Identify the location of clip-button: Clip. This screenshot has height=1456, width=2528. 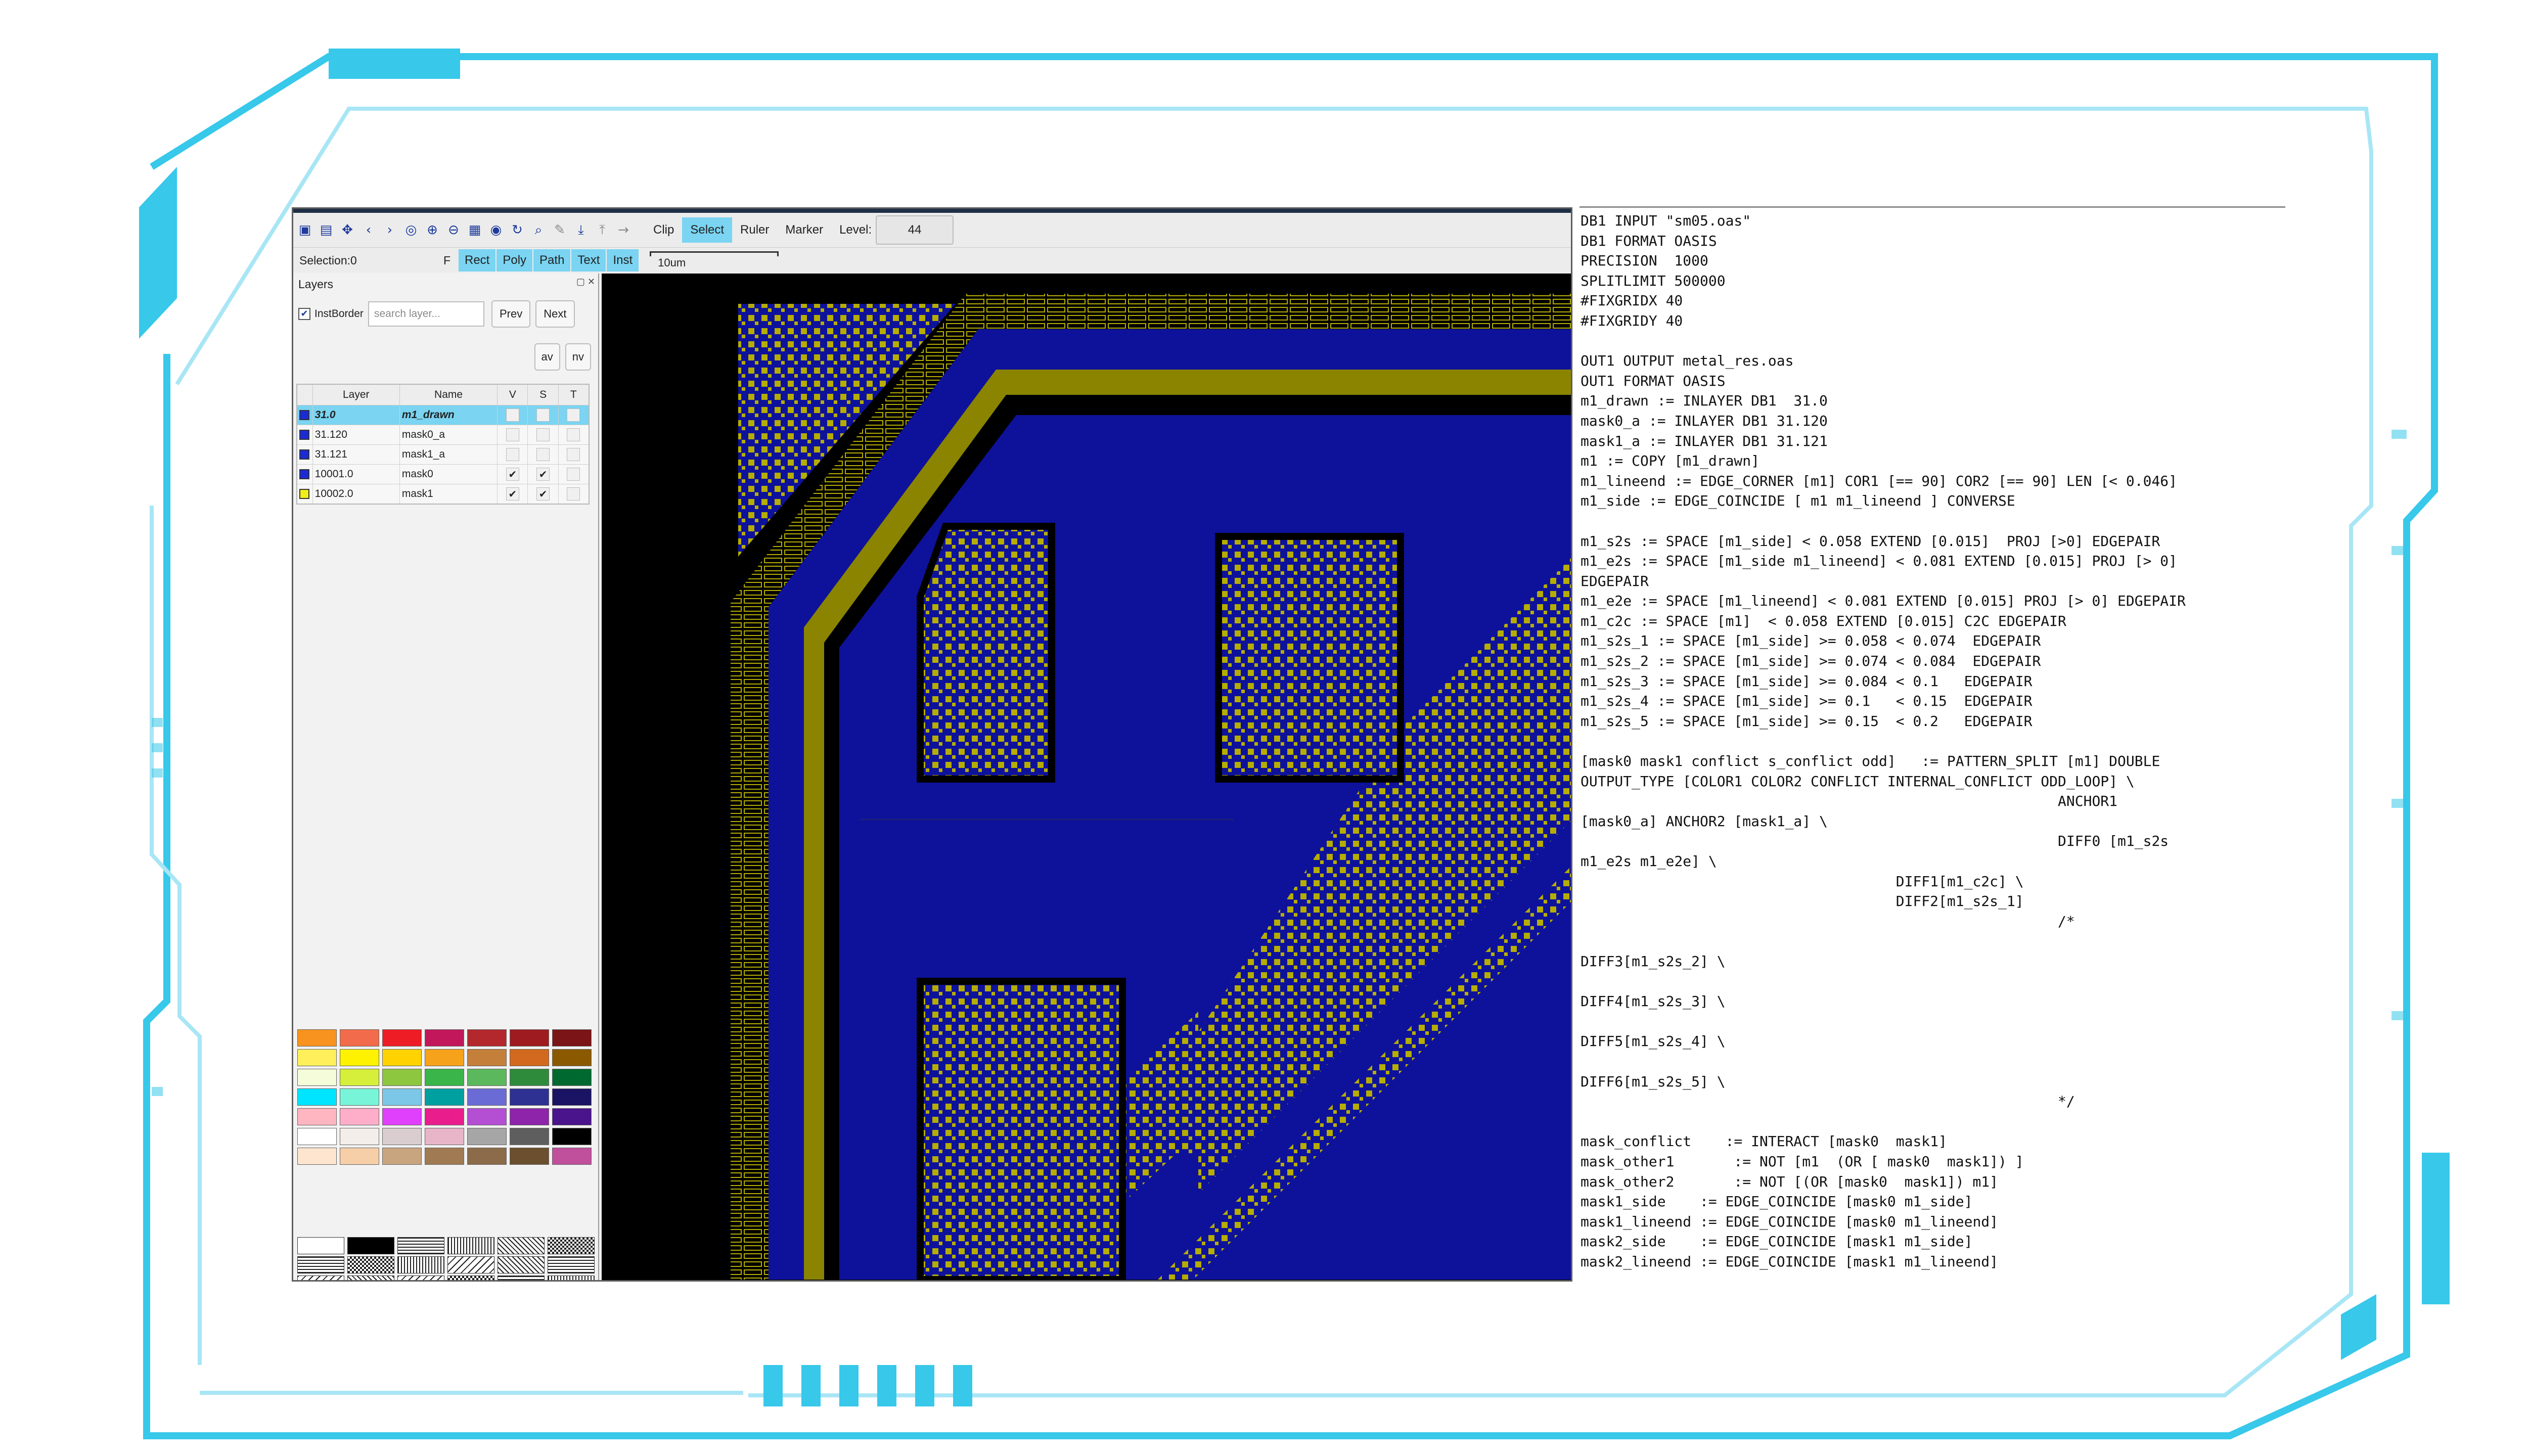
(664, 230).